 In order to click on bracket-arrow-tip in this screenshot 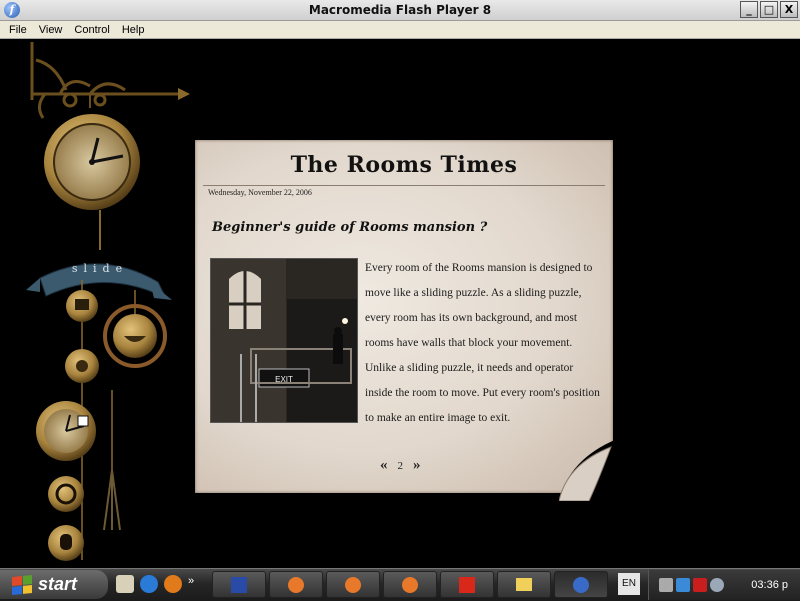, I will do `click(184, 94)`.